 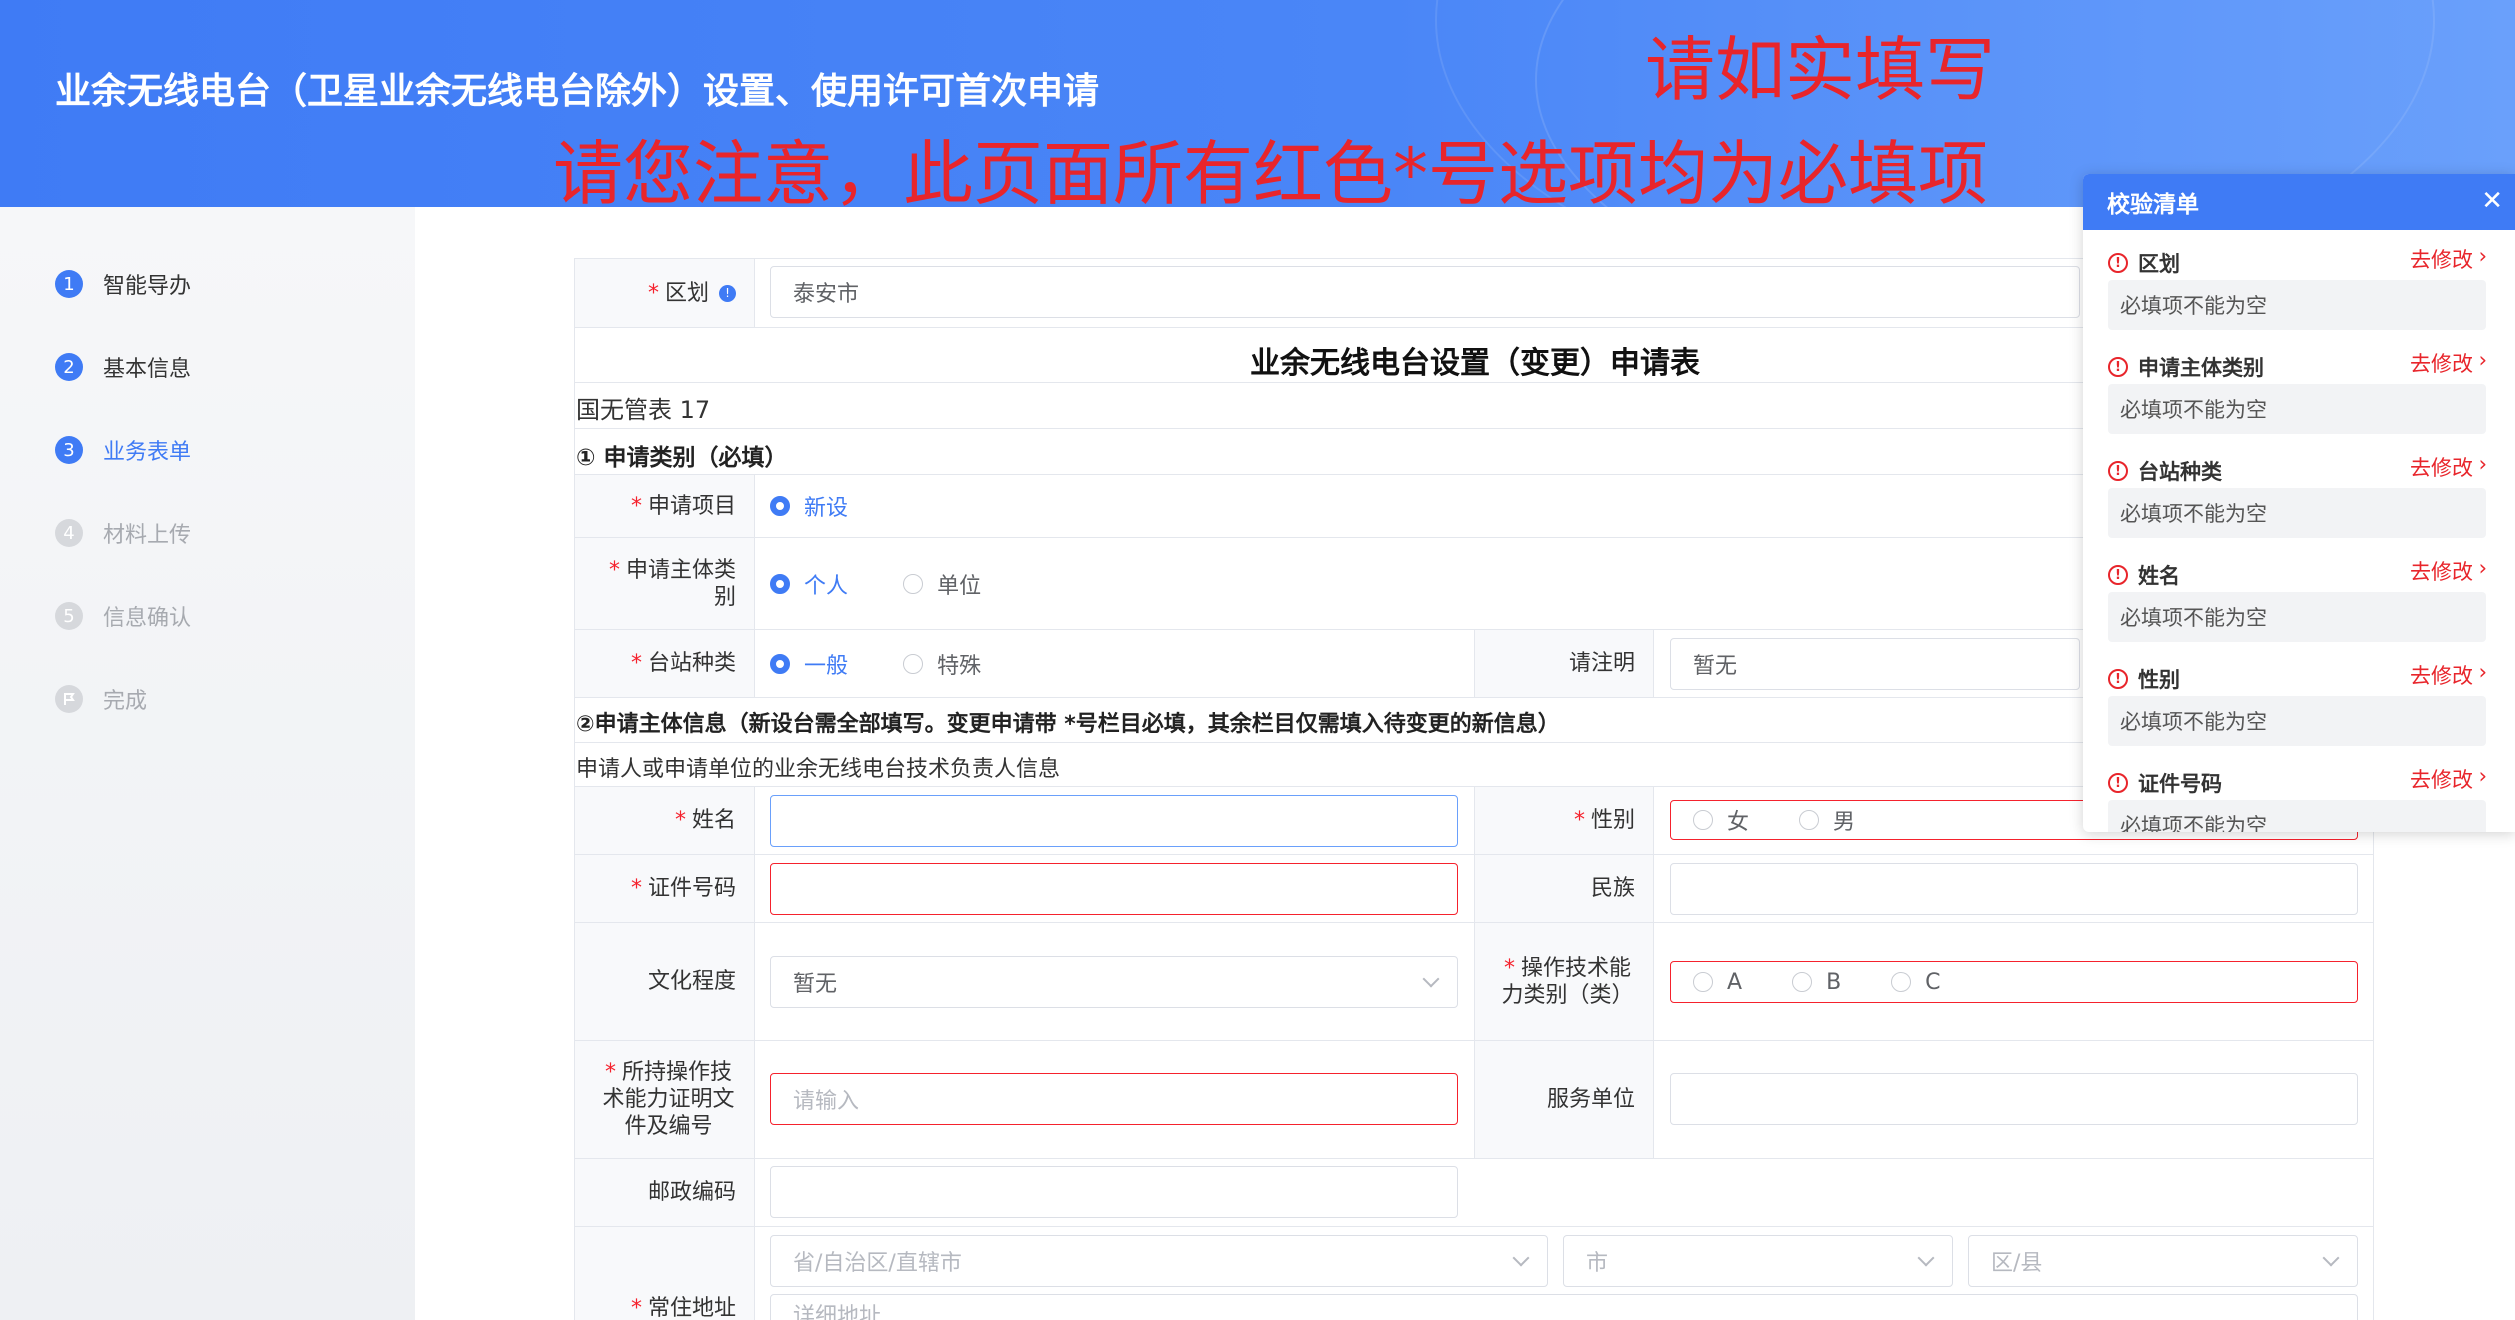 I want to click on service-input, so click(x=2014, y=1099).